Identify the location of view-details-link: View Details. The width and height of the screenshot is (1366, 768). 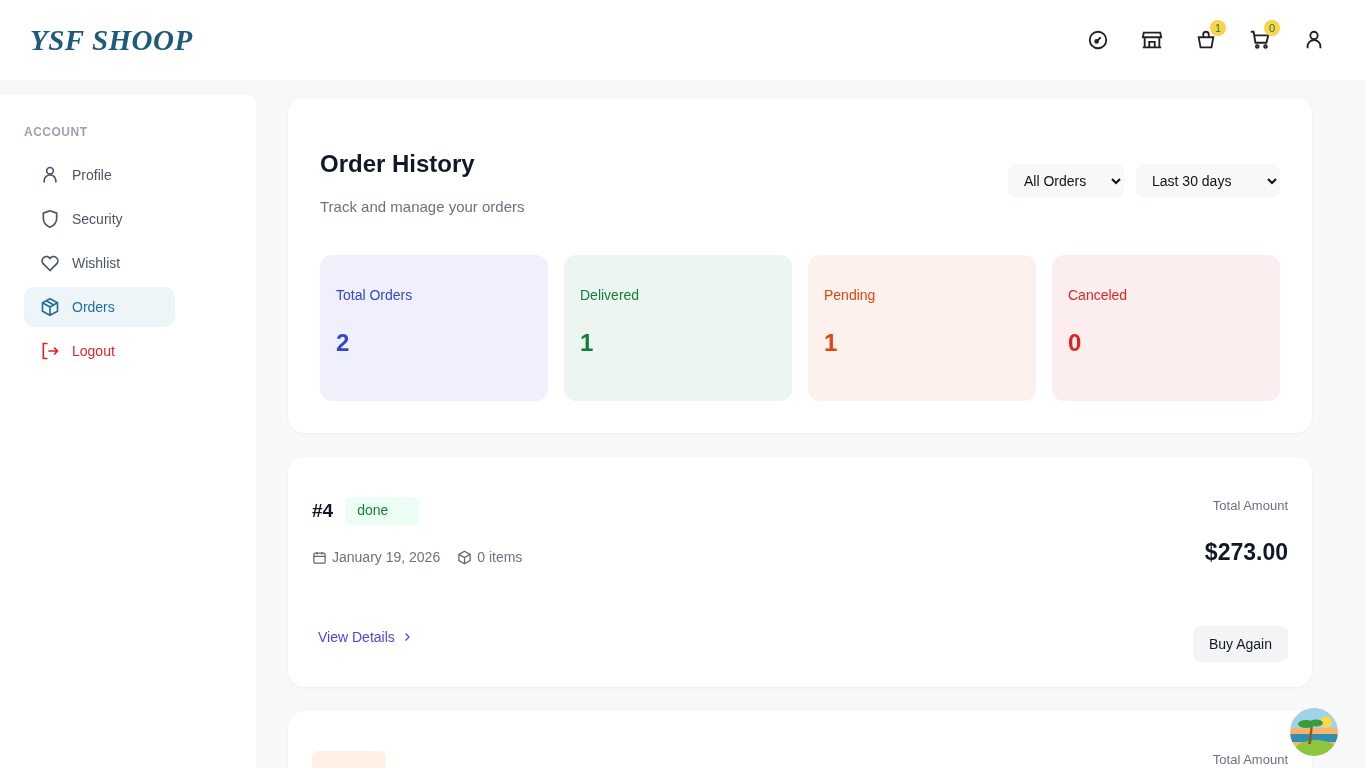
(420, 637).